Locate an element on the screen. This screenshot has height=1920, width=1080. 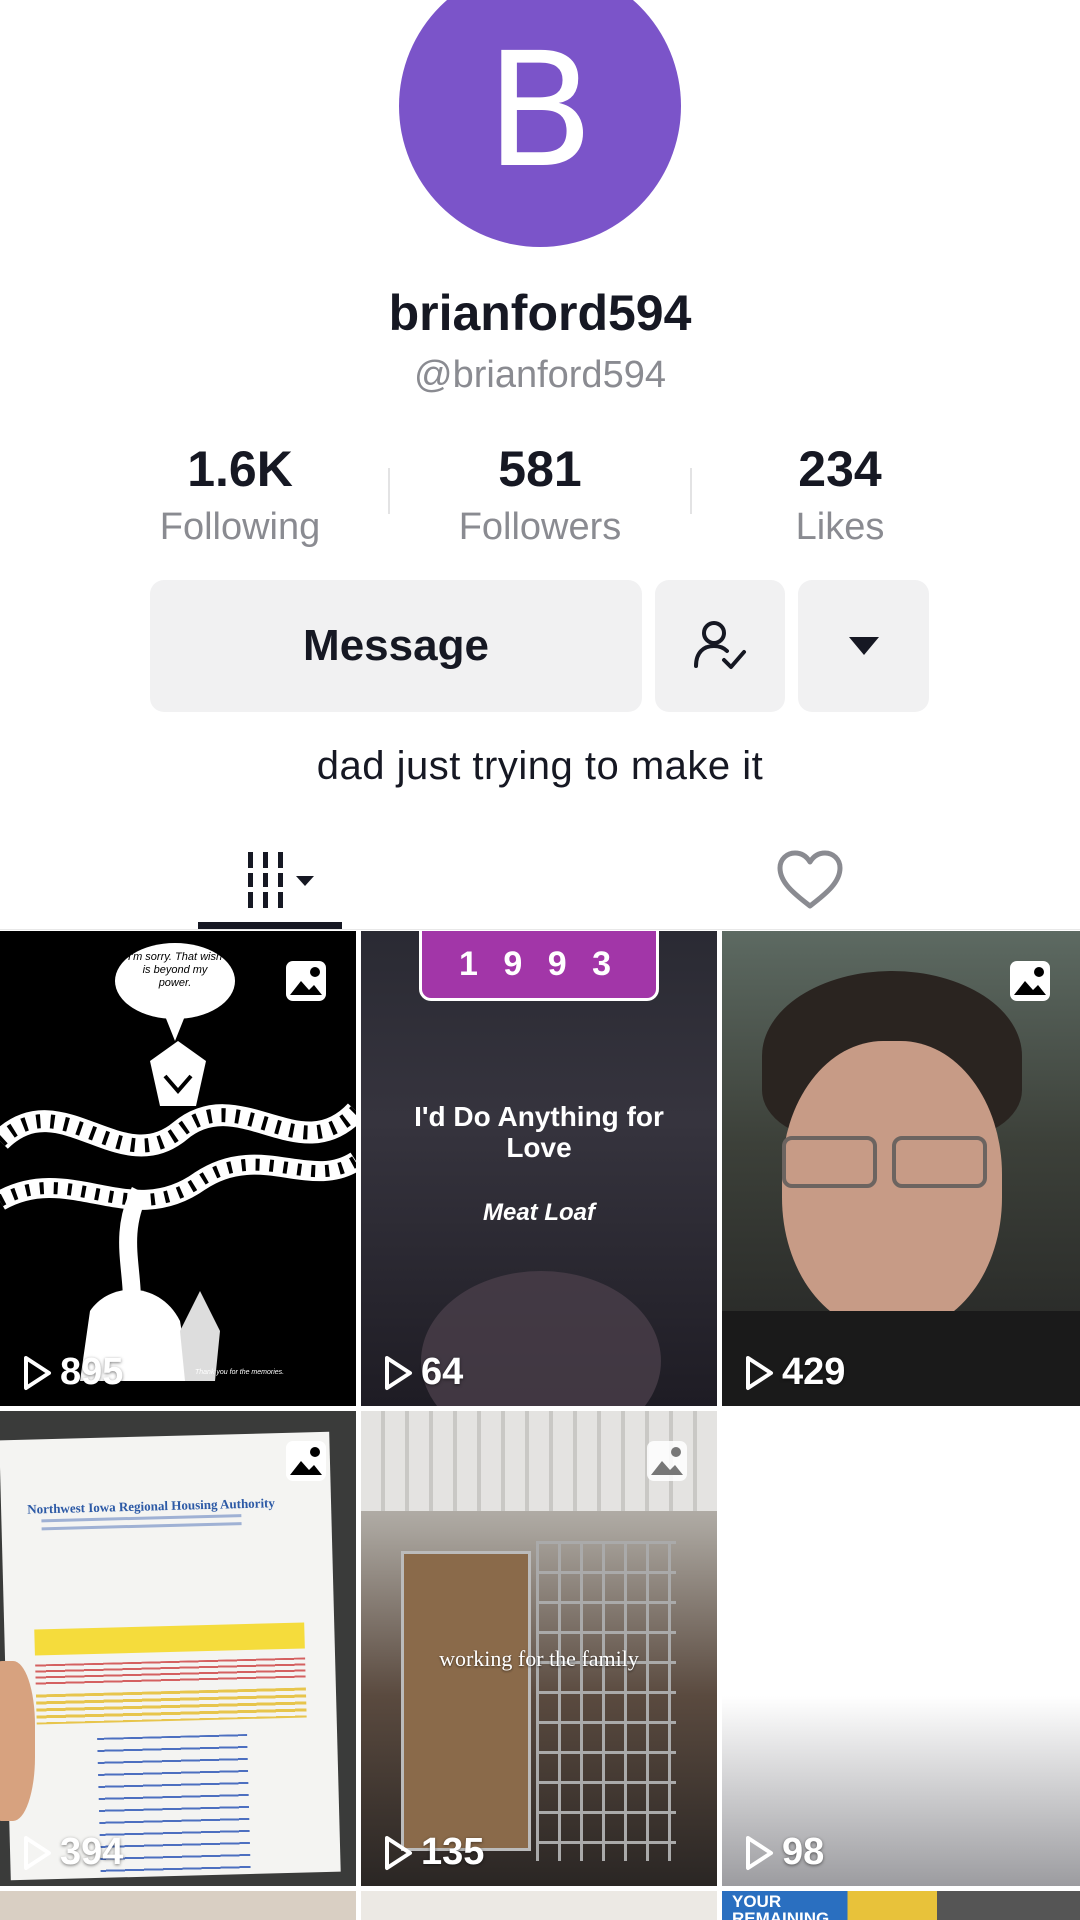
more-options-button is located at coordinates (863, 646).